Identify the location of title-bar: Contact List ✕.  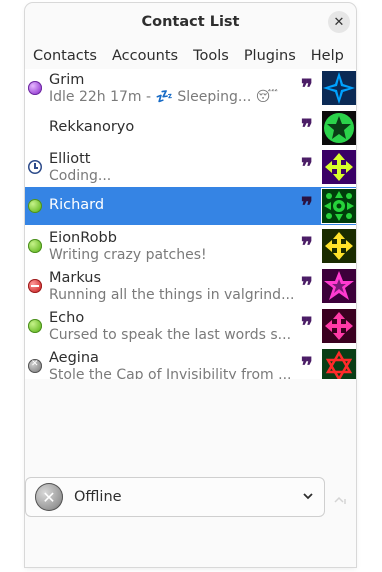
(190, 22).